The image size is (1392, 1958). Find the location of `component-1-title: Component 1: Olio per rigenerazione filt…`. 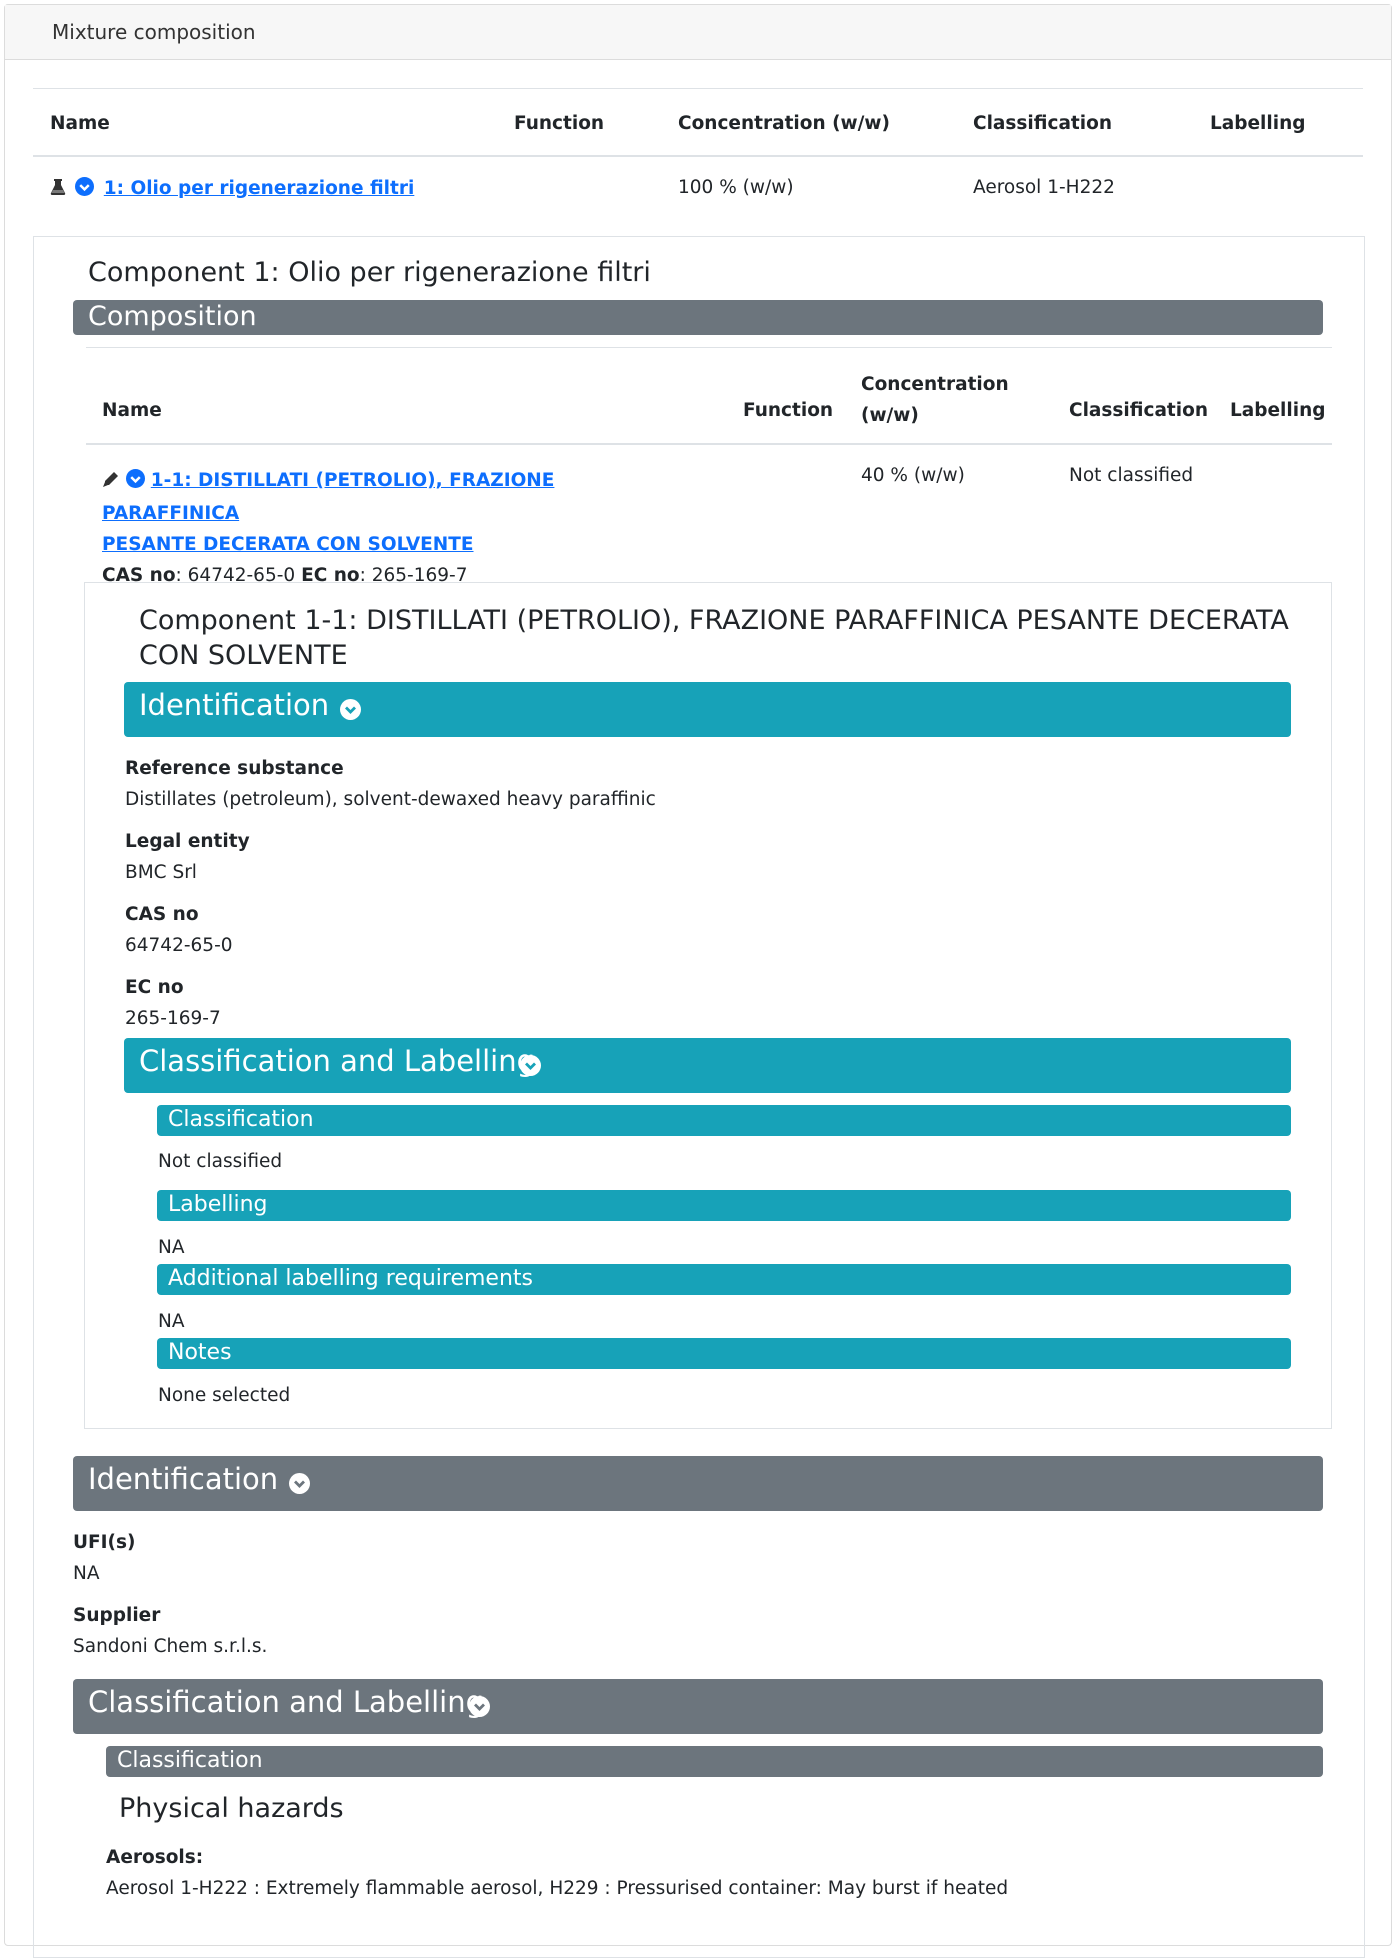

component-1-title: Component 1: Olio per rigenerazione filt… is located at coordinates (369, 272).